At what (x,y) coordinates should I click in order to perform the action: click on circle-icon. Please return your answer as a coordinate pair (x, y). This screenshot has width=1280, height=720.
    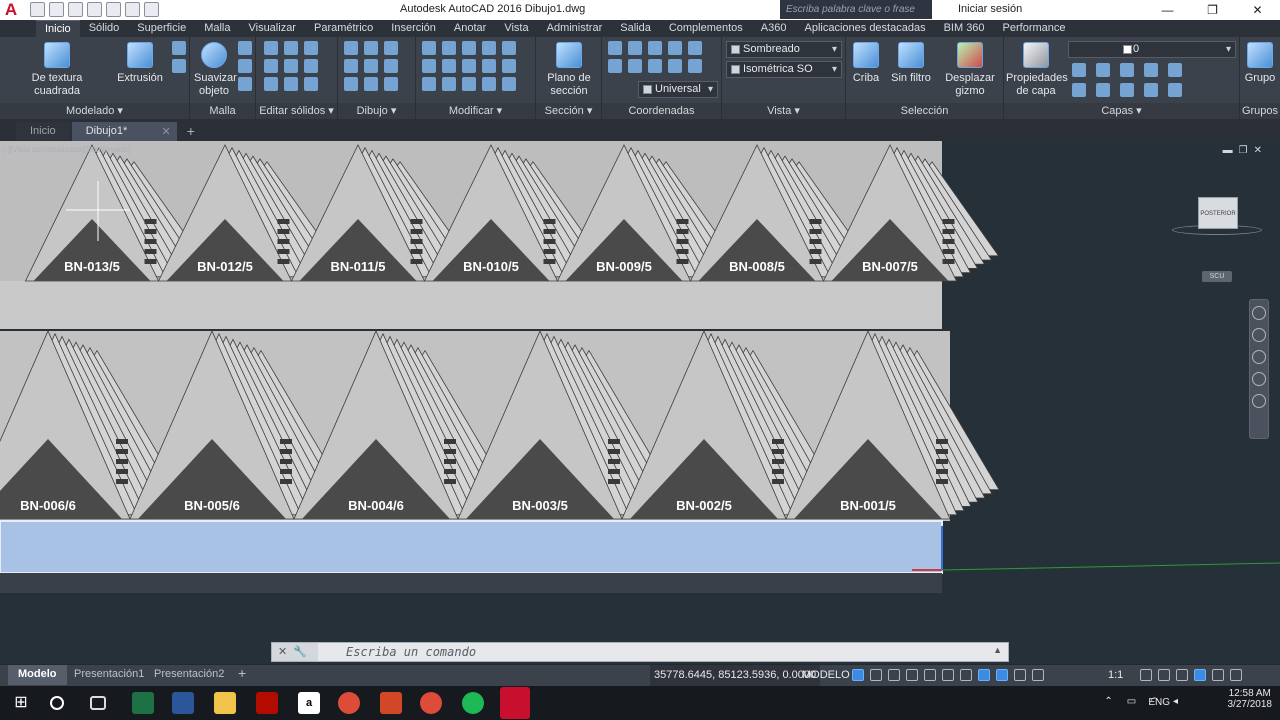
    Looking at the image, I should click on (391, 66).